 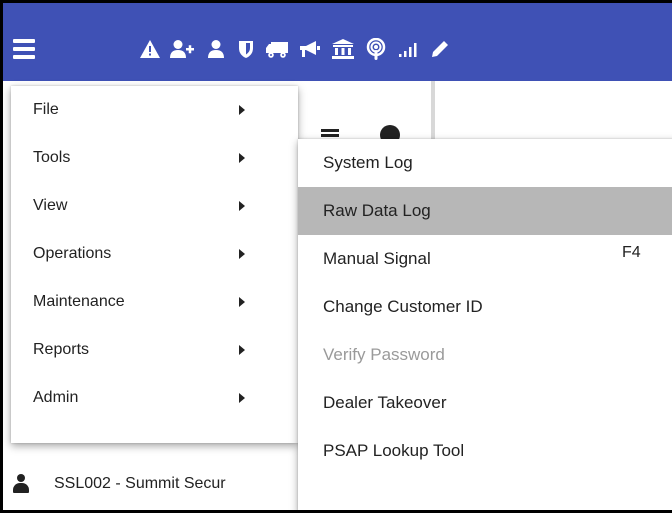 I want to click on bank-icon, so click(x=343, y=49).